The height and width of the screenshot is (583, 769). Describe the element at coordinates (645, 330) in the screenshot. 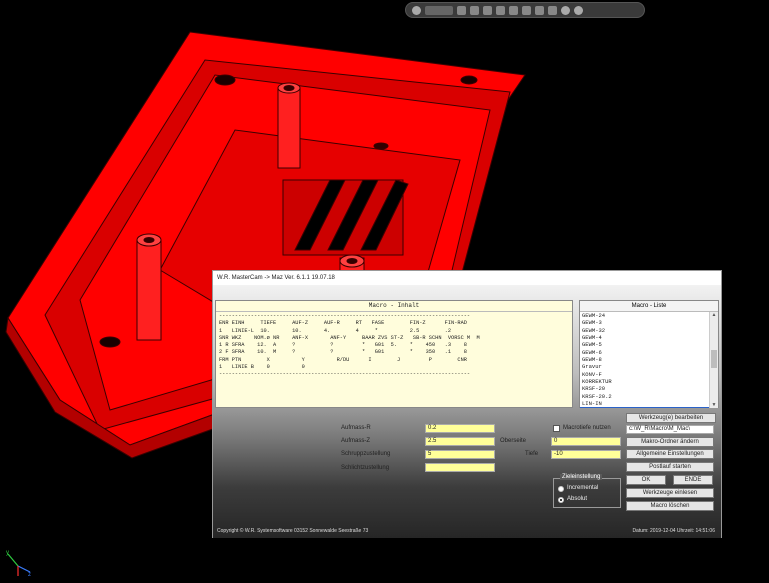

I see `macro-list-item: GEWM-32` at that location.